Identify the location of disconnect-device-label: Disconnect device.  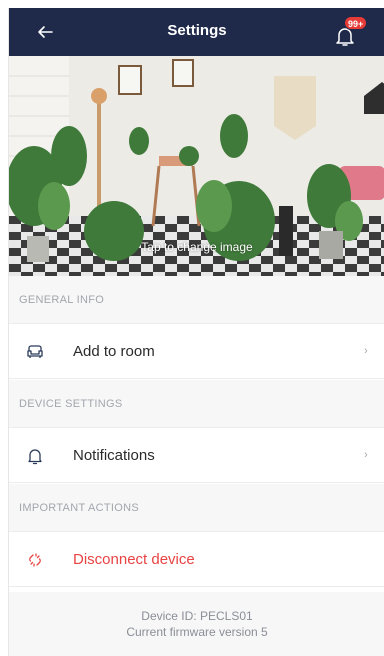
(134, 559).